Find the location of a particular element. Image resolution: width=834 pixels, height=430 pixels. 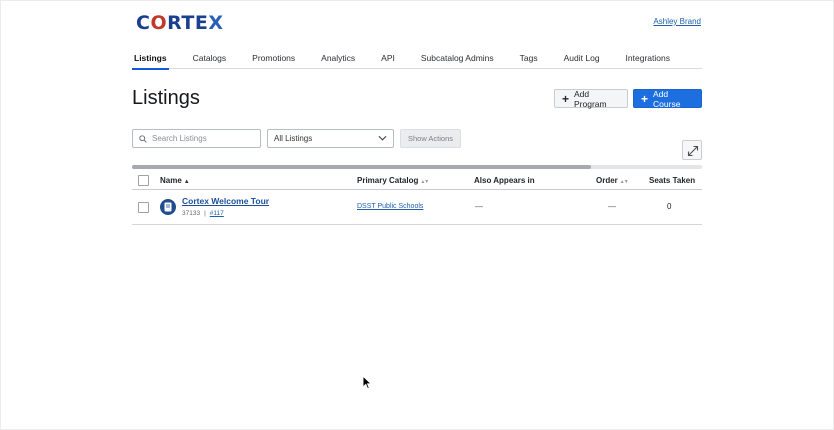

logo-letter: C is located at coordinates (143, 23).